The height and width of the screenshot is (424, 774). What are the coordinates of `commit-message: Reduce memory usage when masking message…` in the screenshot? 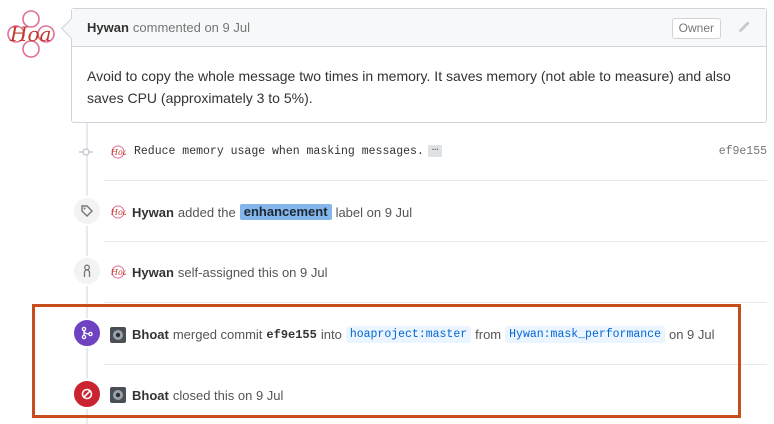 It's located at (288, 150).